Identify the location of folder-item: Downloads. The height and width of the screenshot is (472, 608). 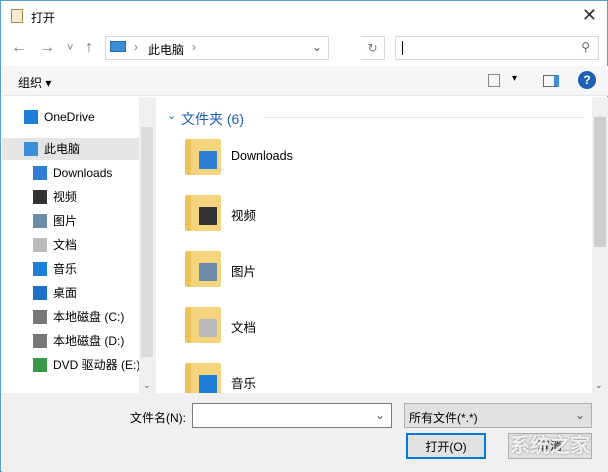
(285, 157).